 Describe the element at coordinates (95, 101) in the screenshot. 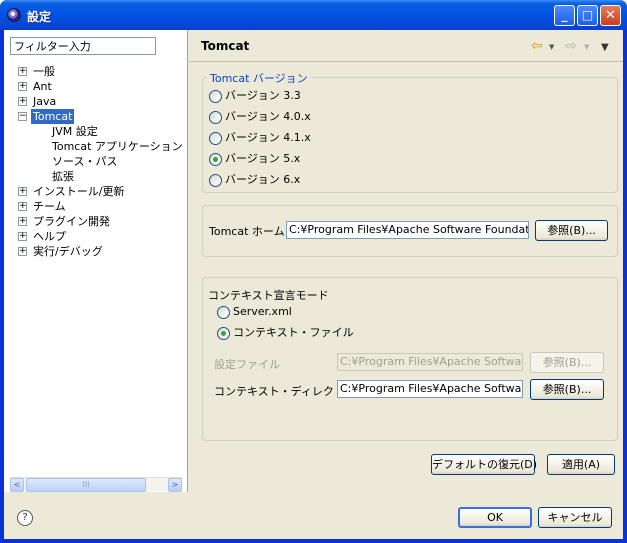

I see `tree-item-java: + Java` at that location.